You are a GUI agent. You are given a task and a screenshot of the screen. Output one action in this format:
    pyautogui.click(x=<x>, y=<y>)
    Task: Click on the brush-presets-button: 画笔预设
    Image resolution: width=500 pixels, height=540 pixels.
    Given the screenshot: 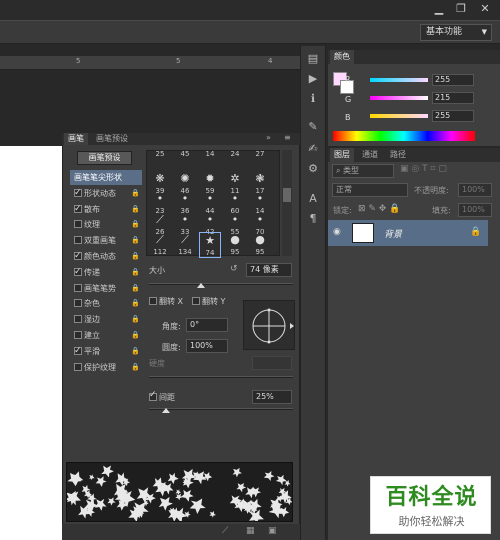 What is the action you would take?
    pyautogui.click(x=104, y=158)
    